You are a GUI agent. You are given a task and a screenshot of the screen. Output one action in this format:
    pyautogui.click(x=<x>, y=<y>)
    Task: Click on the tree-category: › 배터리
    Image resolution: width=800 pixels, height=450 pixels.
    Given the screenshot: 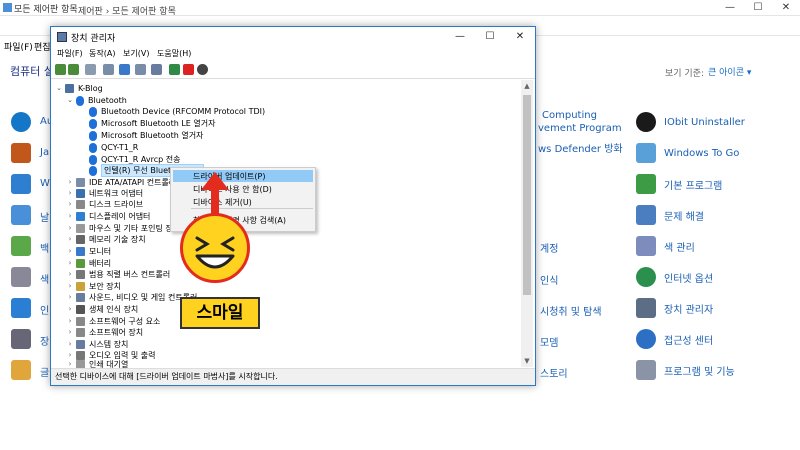 What is the action you would take?
    pyautogui.click(x=88, y=263)
    